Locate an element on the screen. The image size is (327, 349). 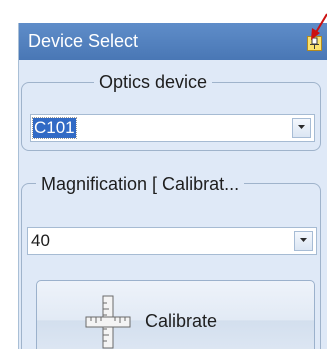
panel-titlebar: Device Select is located at coordinates (173, 41).